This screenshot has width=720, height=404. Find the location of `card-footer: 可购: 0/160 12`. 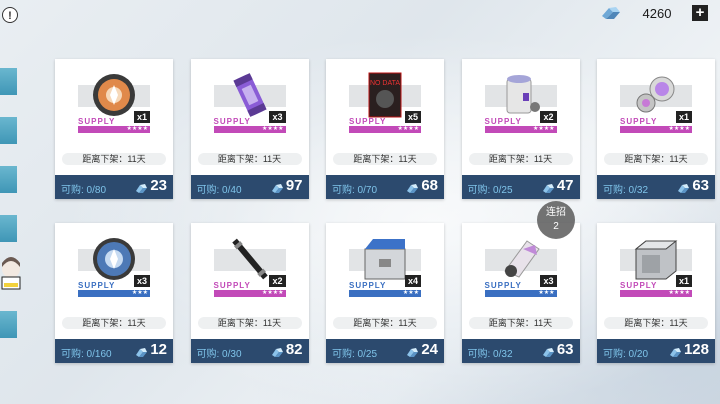

card-footer: 可购: 0/160 12 is located at coordinates (114, 351).